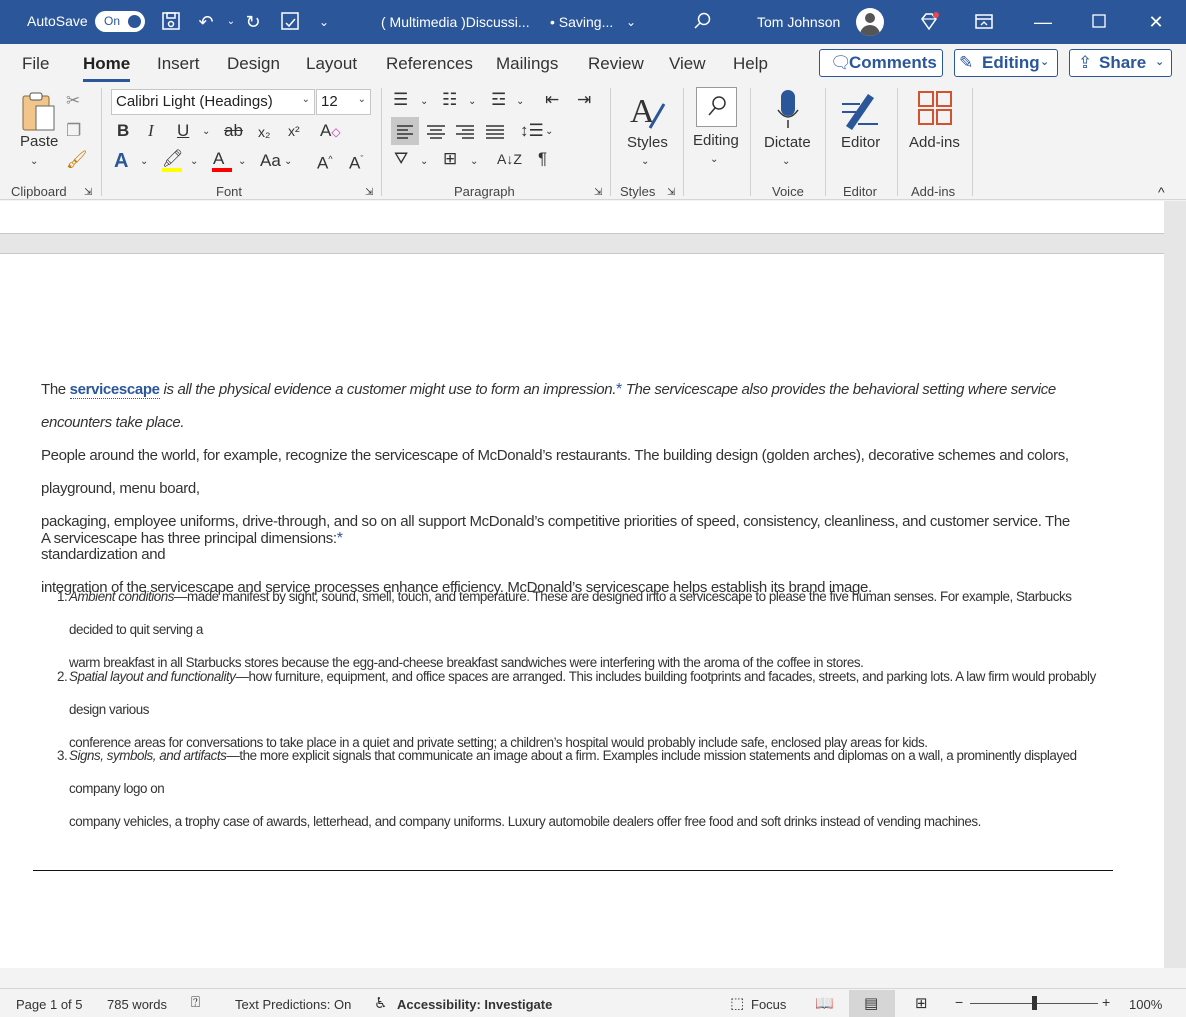 The height and width of the screenshot is (1017, 1186). Describe the element at coordinates (206, 22) in the screenshot. I see `undo-icon: ↶` at that location.